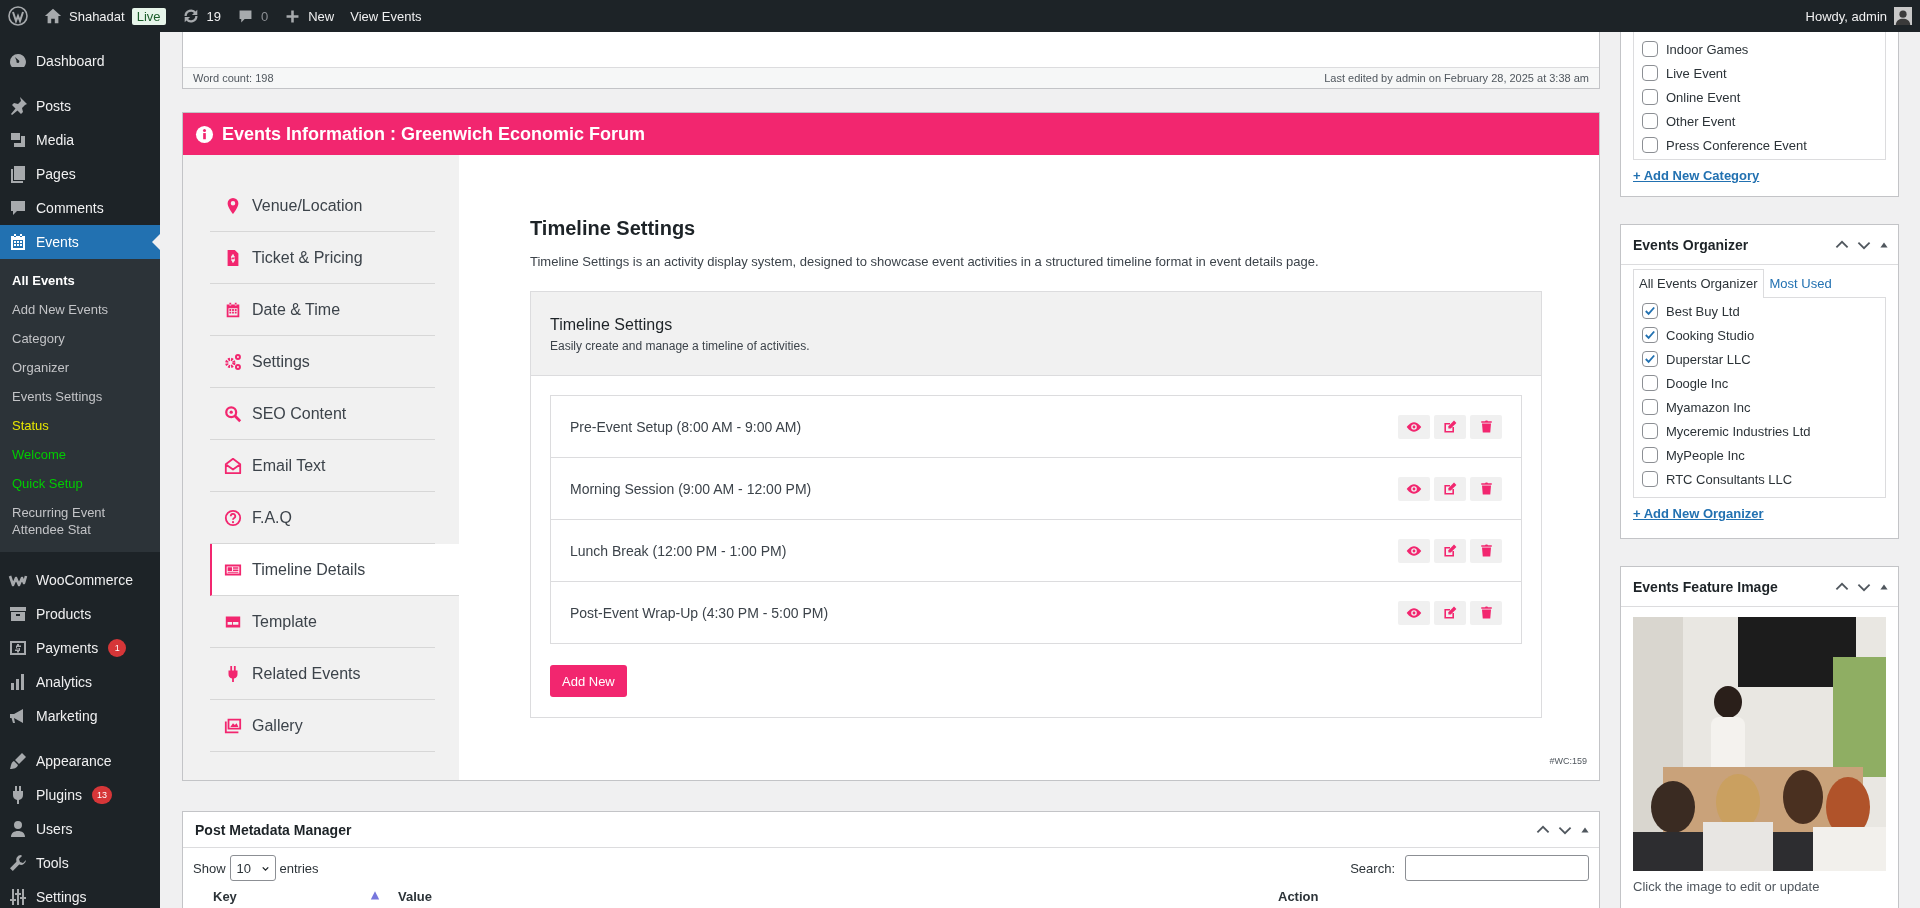  Describe the element at coordinates (322, 674) in the screenshot. I see `tab: Related Events` at that location.